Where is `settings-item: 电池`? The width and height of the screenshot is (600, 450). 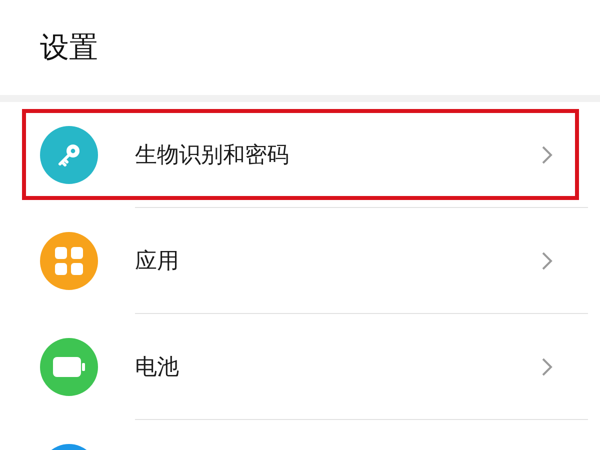 settings-item: 电池 is located at coordinates (338, 367).